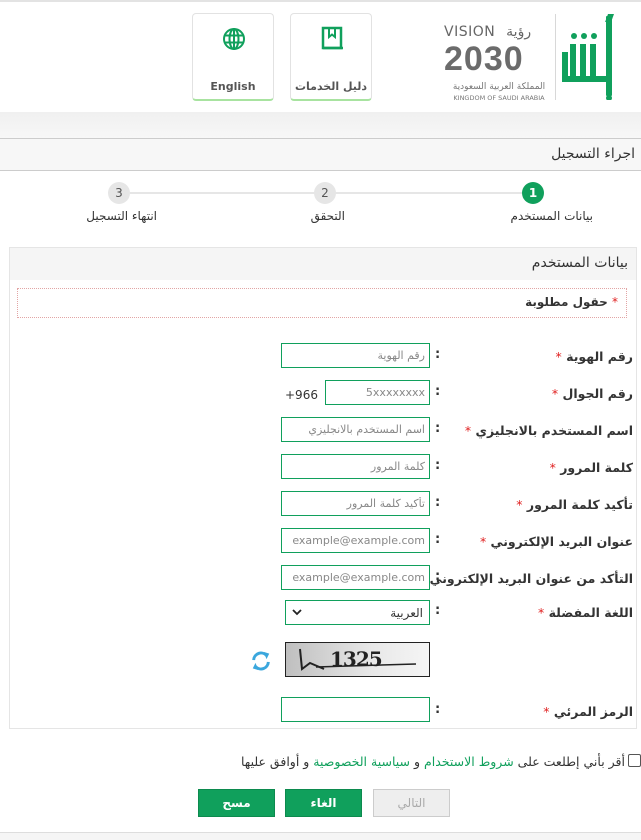 Image resolution: width=641 pixels, height=840 pixels. I want to click on password-input, so click(355, 466).